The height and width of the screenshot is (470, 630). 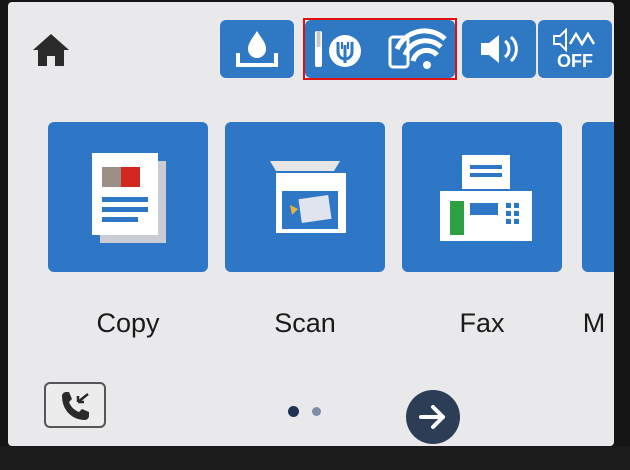 I want to click on more-tile, so click(x=598, y=197).